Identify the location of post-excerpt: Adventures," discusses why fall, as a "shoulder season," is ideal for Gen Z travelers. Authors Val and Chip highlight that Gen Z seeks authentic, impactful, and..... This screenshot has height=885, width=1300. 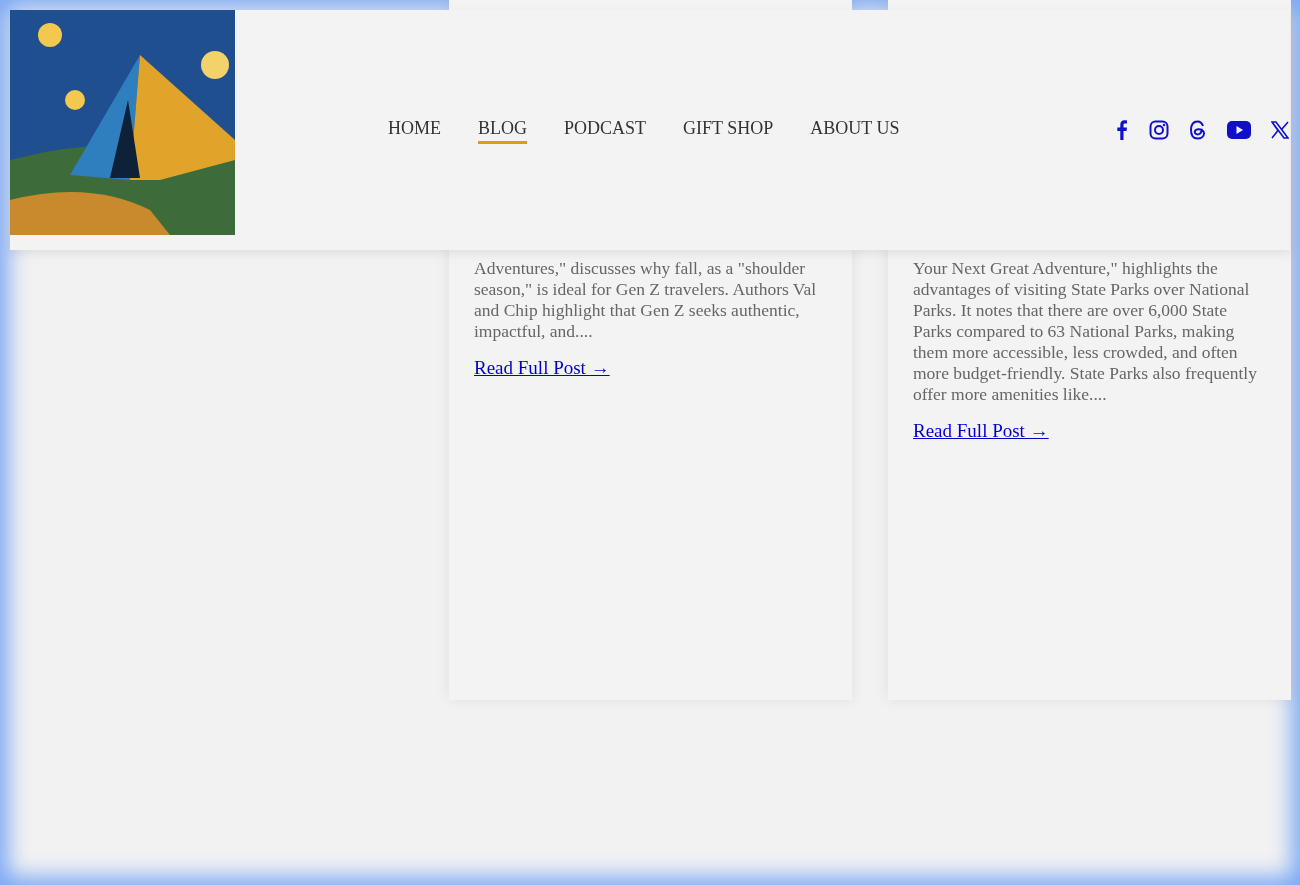
(646, 300).